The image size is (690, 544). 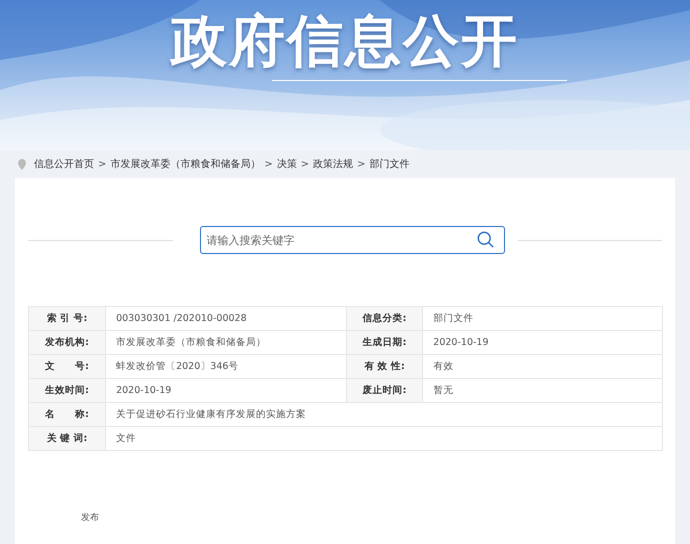 I want to click on breadcrumb-link: 政策法规, so click(x=333, y=164).